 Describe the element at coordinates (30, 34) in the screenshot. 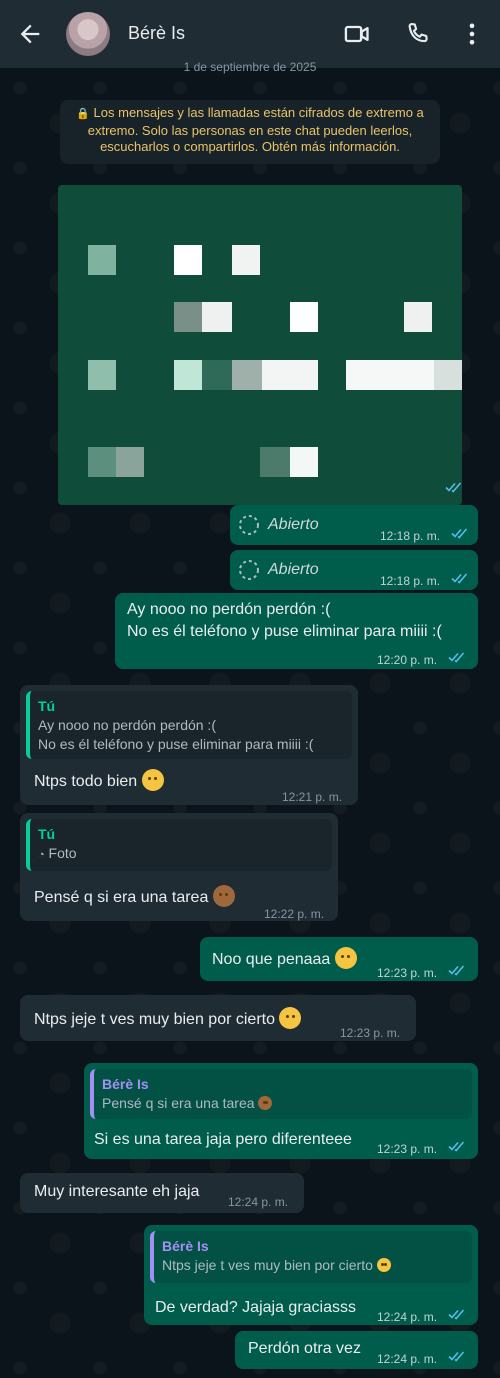

I see `back-arrow-icon` at that location.